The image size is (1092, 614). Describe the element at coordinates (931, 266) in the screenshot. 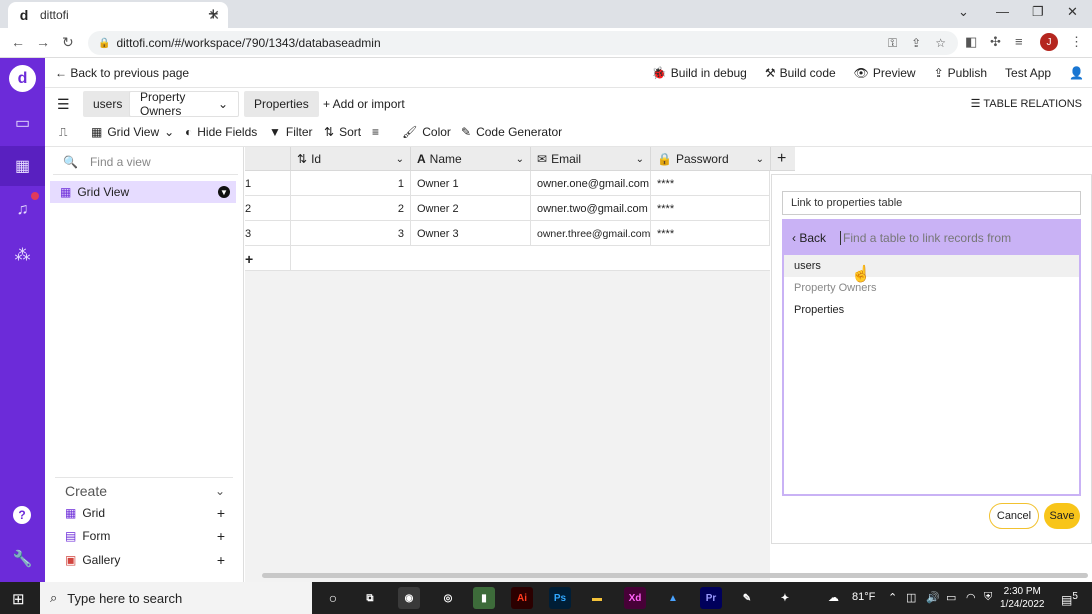

I see `table-option-users: users` at that location.